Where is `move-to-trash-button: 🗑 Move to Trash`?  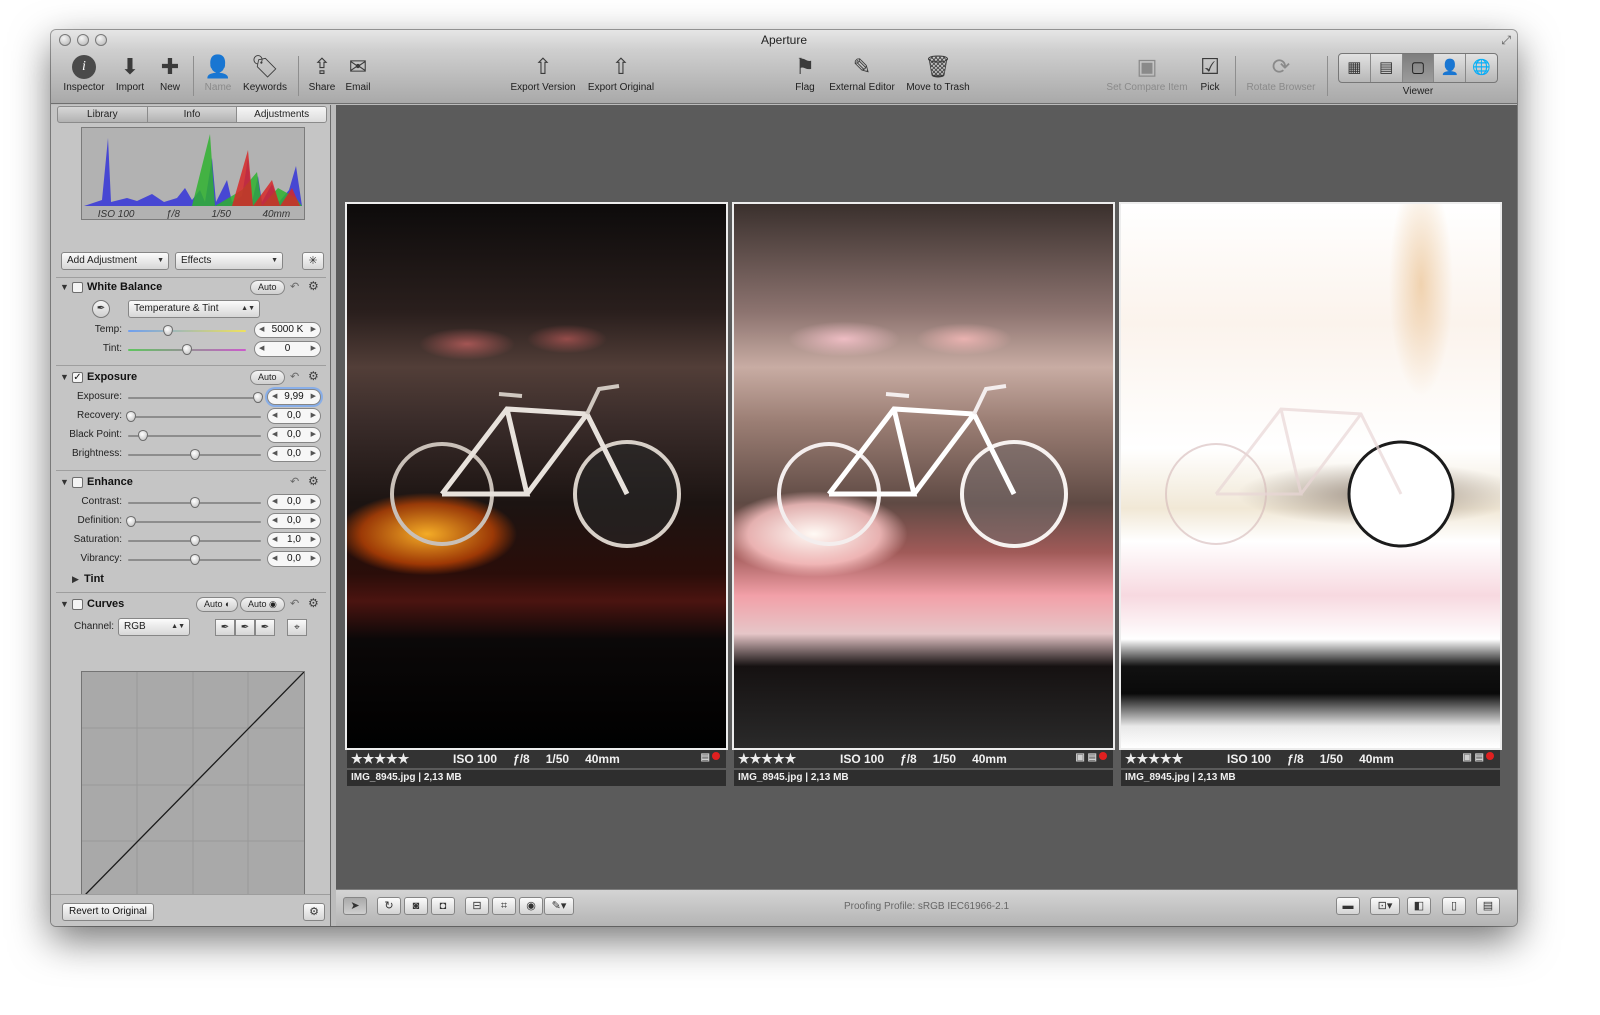 move-to-trash-button: 🗑 Move to Trash is located at coordinates (938, 72).